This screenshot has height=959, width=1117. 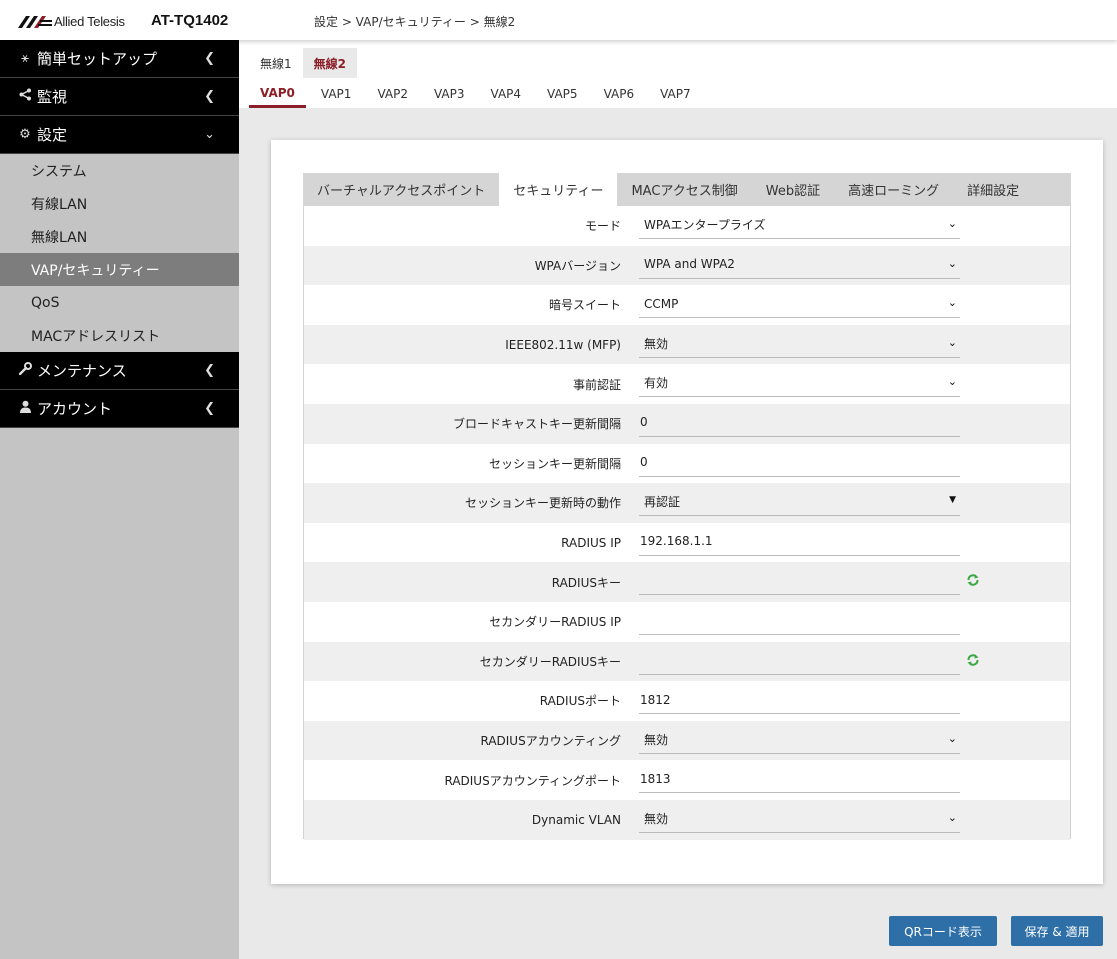 I want to click on wrench-icon, so click(x=25, y=370).